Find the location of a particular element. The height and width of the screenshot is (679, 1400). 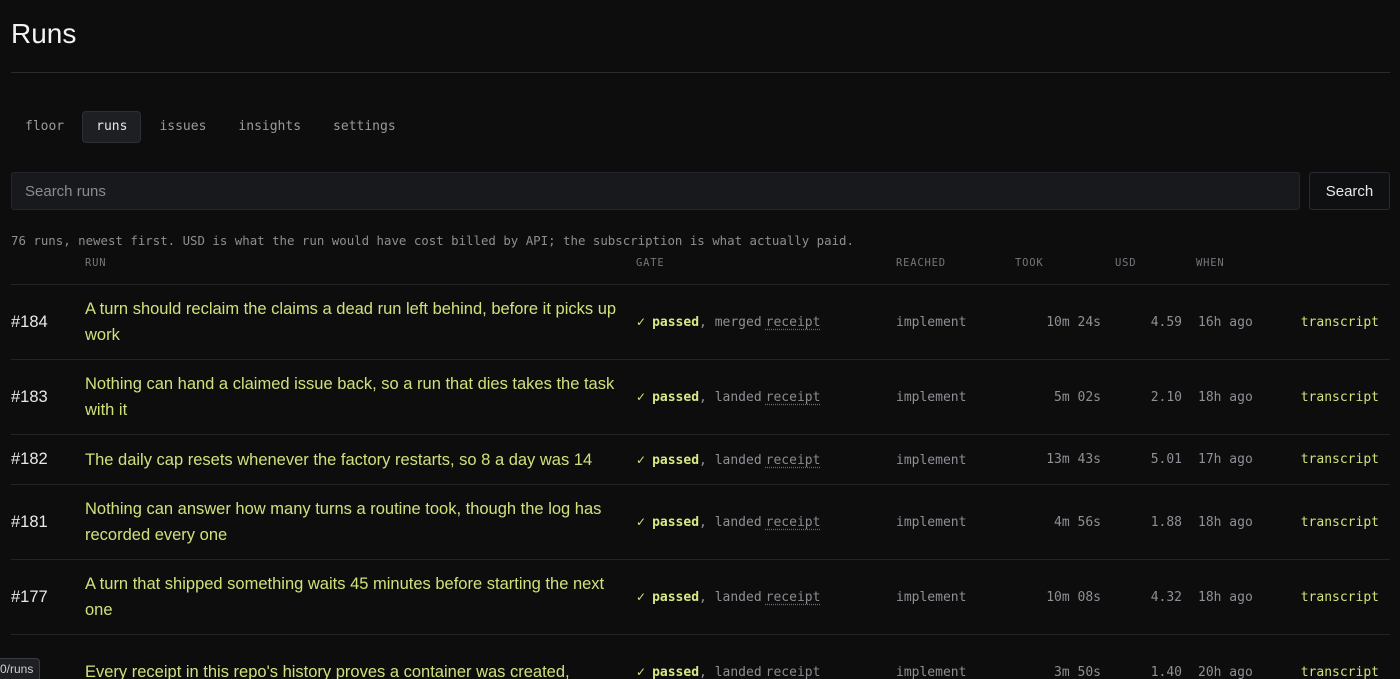

took-cell: 3m 50s is located at coordinates (1065, 656).